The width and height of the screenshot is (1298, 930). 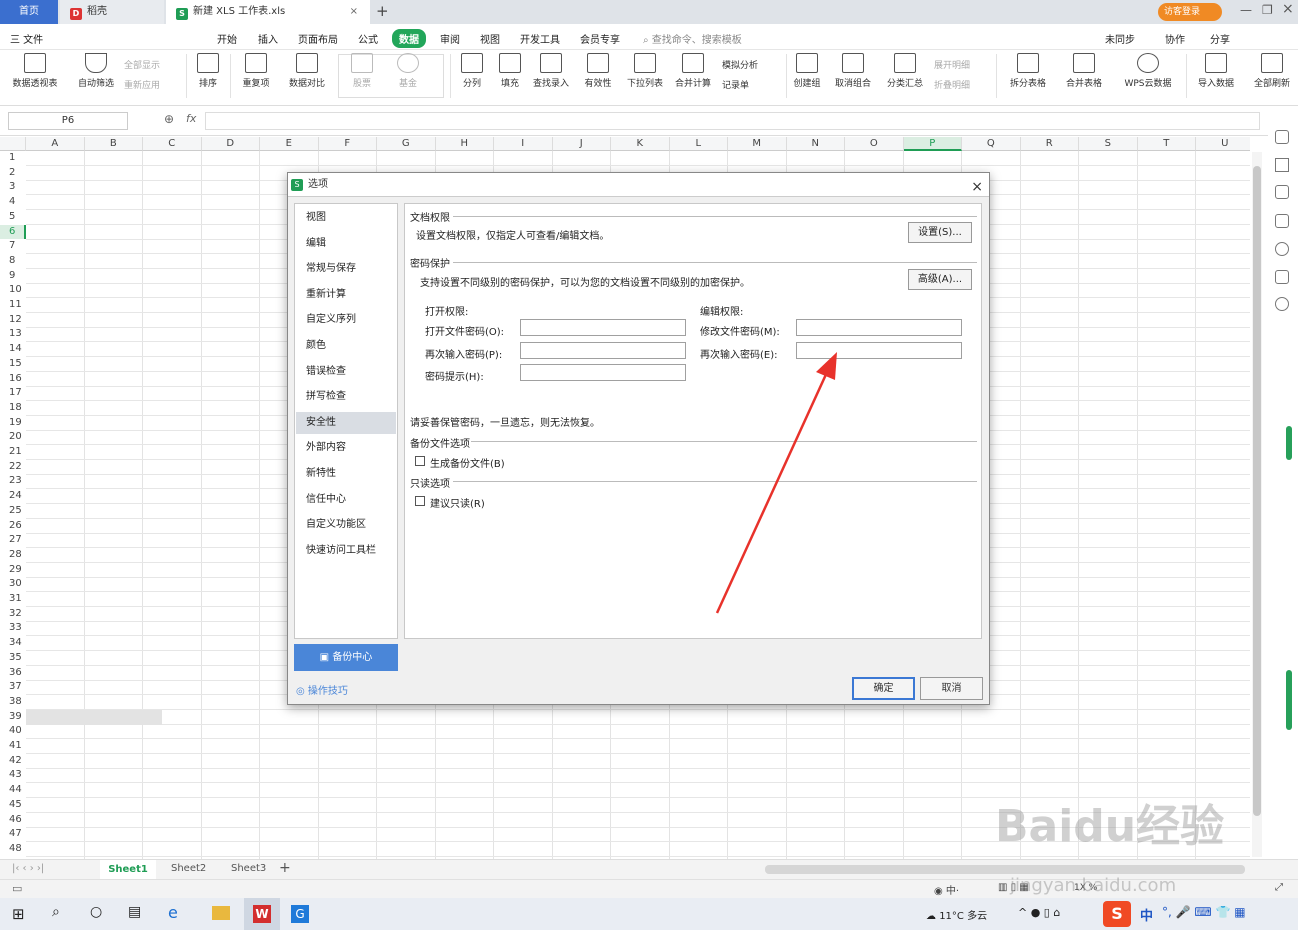 I want to click on row-header: 19, so click(x=13, y=423).